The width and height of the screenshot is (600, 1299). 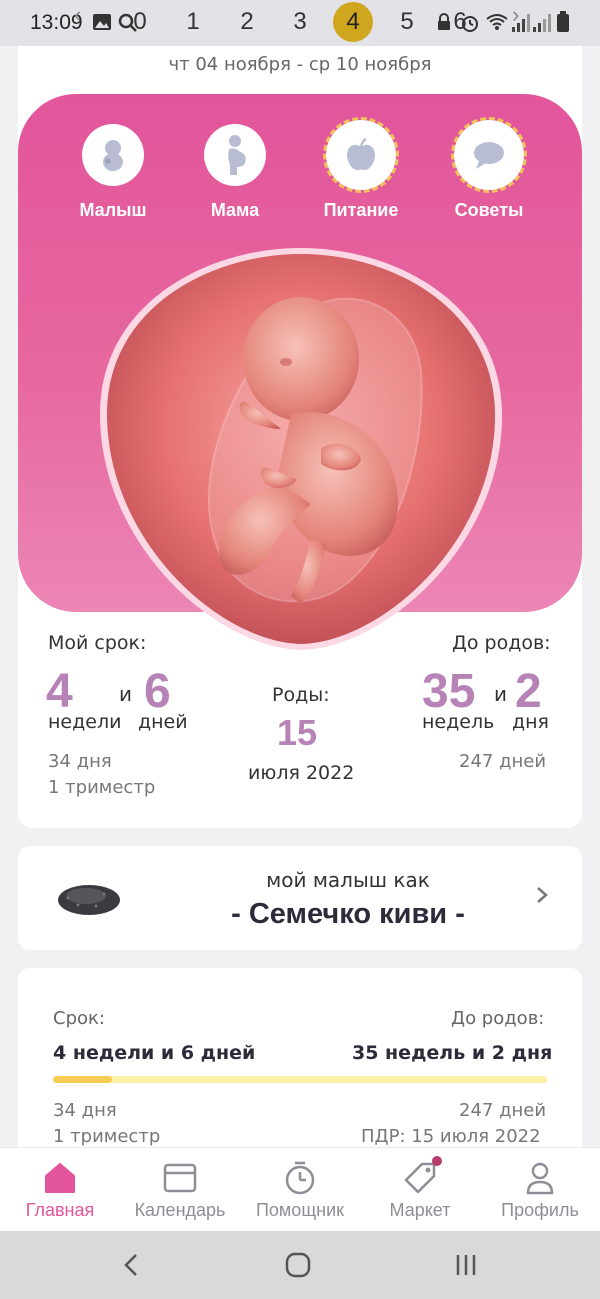 I want to click on nav-calendar: Календарь, so click(x=180, y=1190).